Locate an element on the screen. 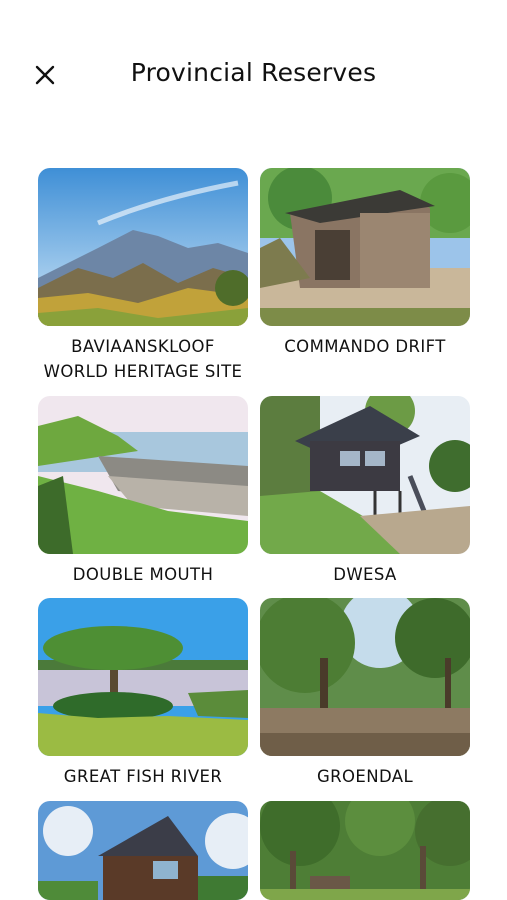 The height and width of the screenshot is (900, 507). reserve-label: GROENDAL is located at coordinates (365, 776).